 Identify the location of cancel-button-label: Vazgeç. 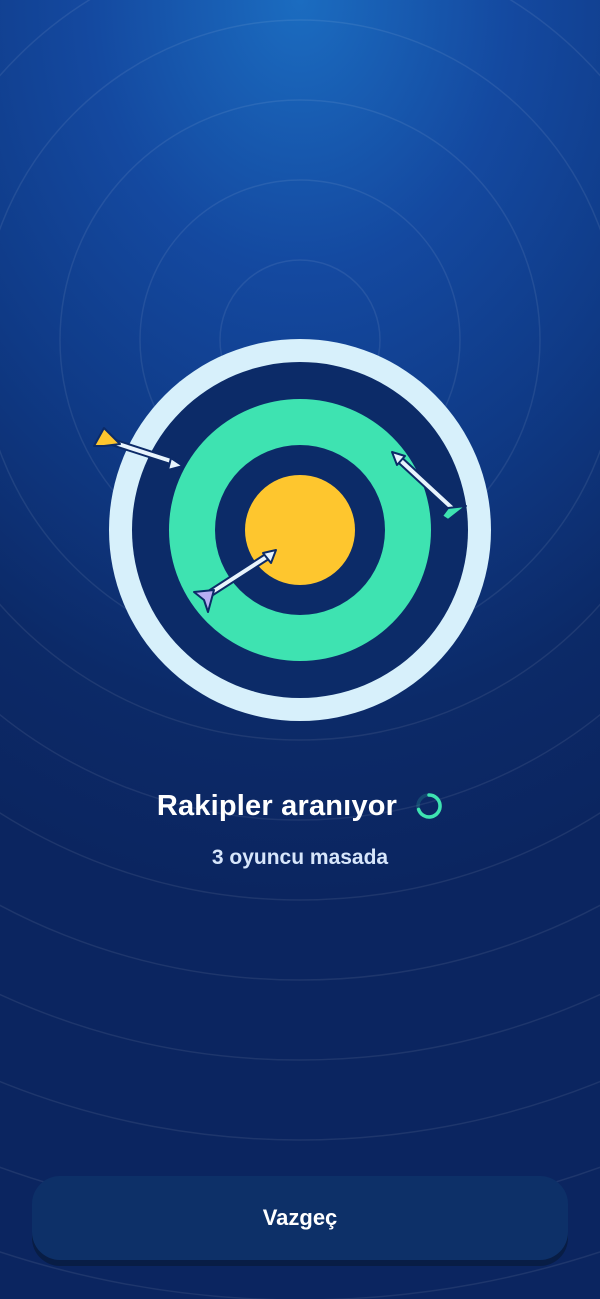
(300, 1217).